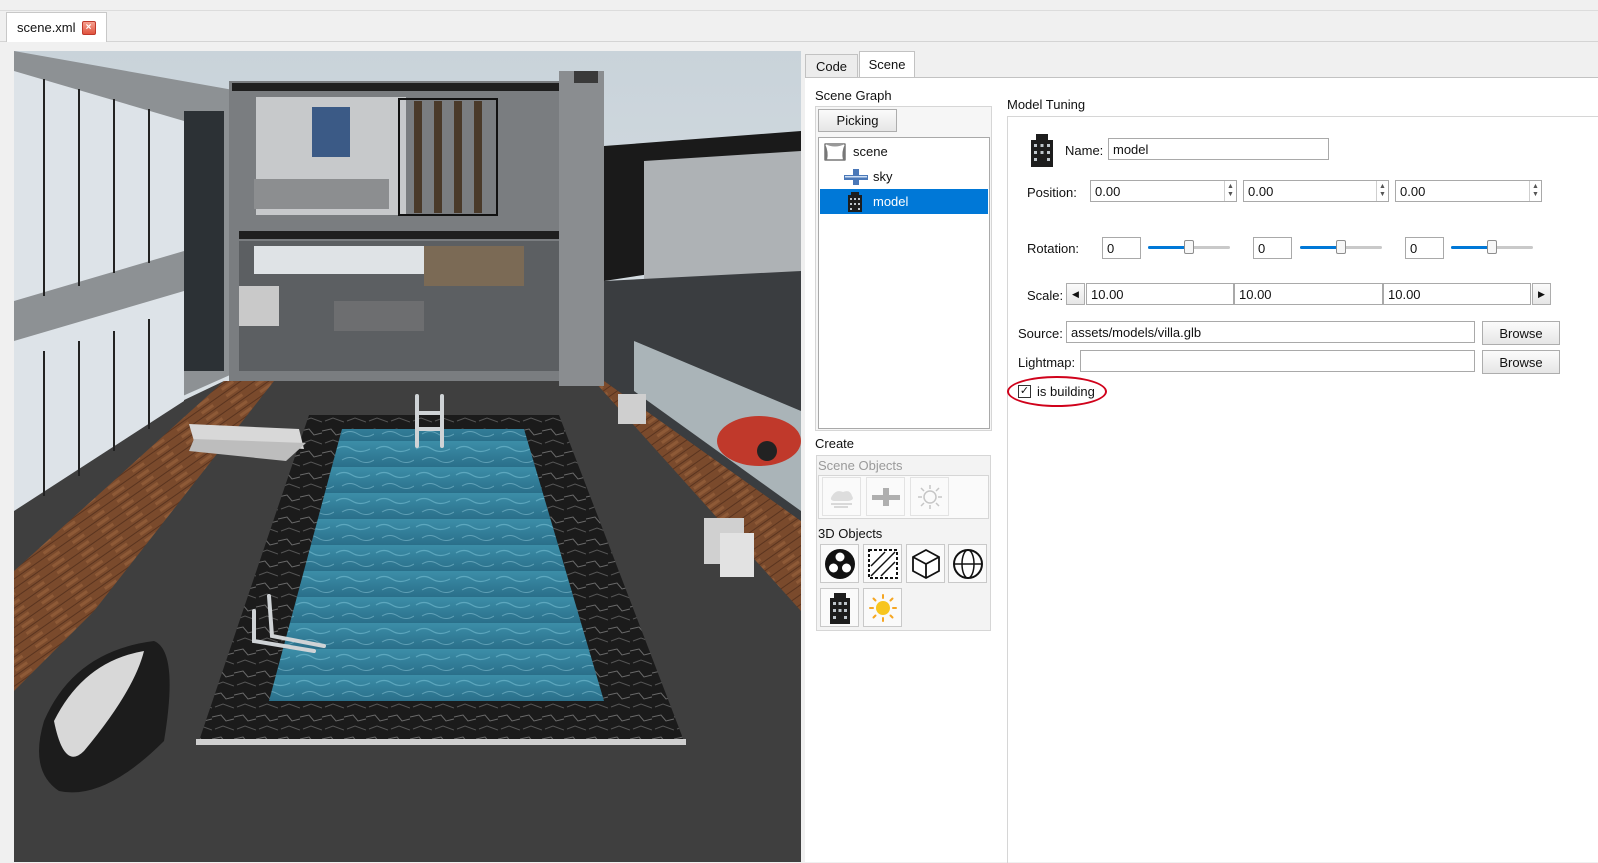 The width and height of the screenshot is (1598, 863). I want to click on box-icon, so click(925, 563).